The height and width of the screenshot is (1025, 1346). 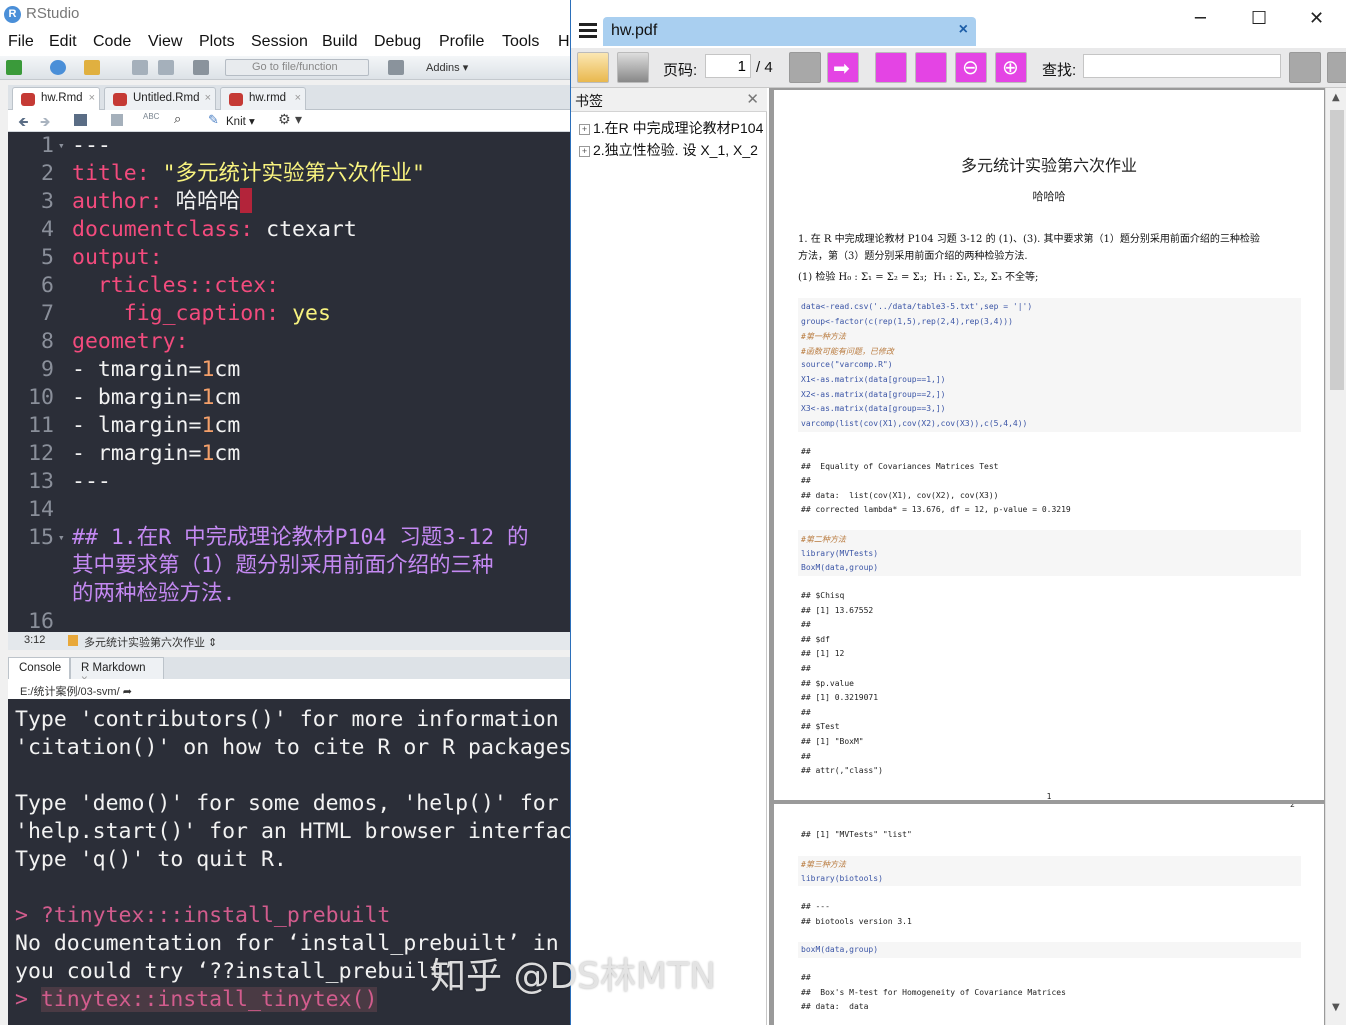 I want to click on fit-page-icon, so click(x=931, y=67).